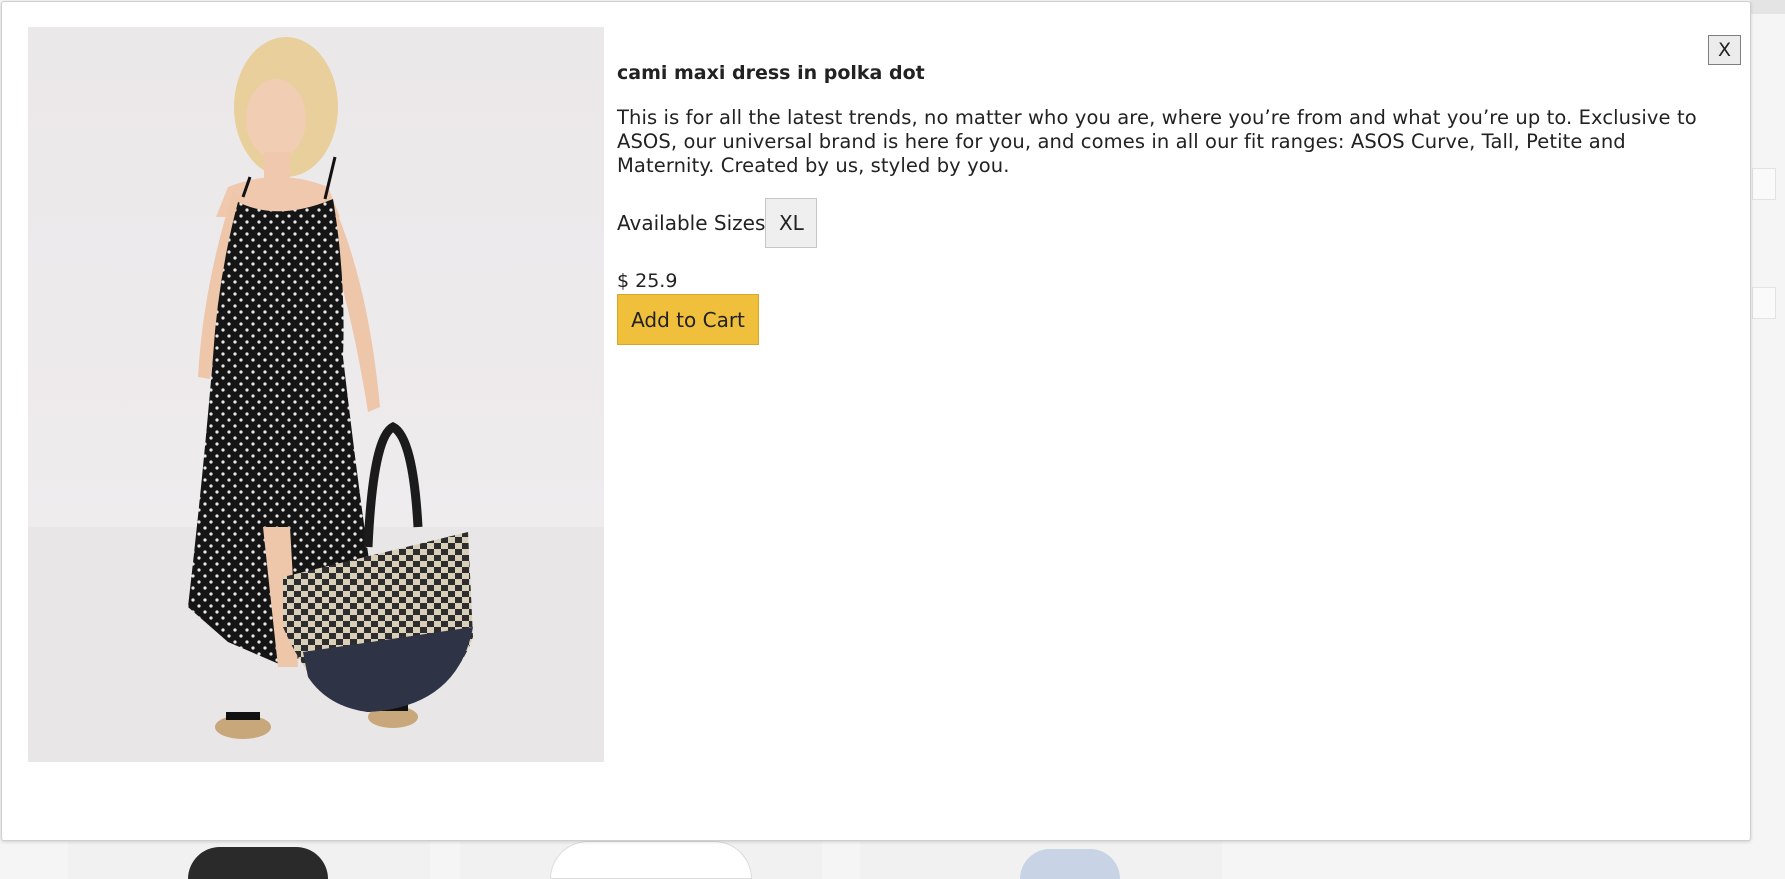 This screenshot has width=1785, height=879. Describe the element at coordinates (771, 73) in the screenshot. I see `product-title: cami maxi dress in polka dot` at that location.